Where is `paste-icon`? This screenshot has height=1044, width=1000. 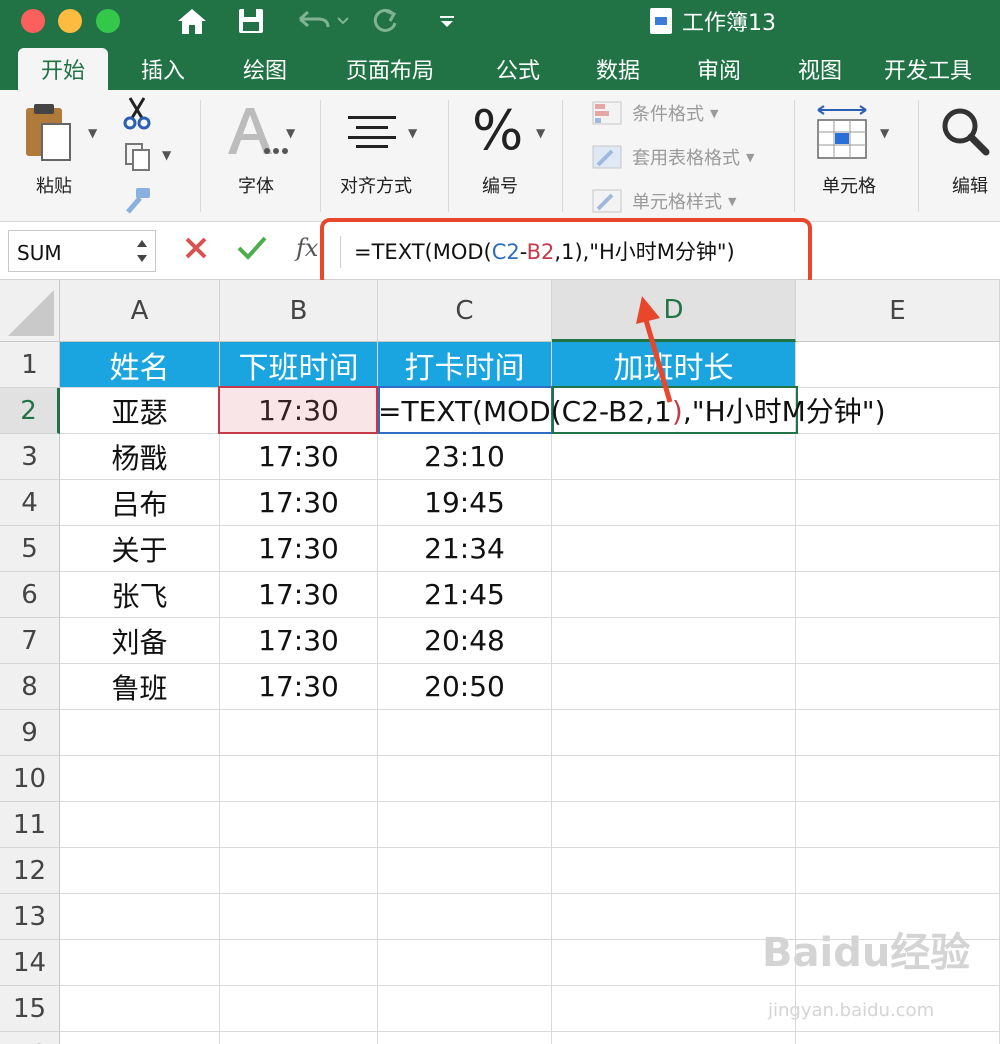
paste-icon is located at coordinates (48, 135).